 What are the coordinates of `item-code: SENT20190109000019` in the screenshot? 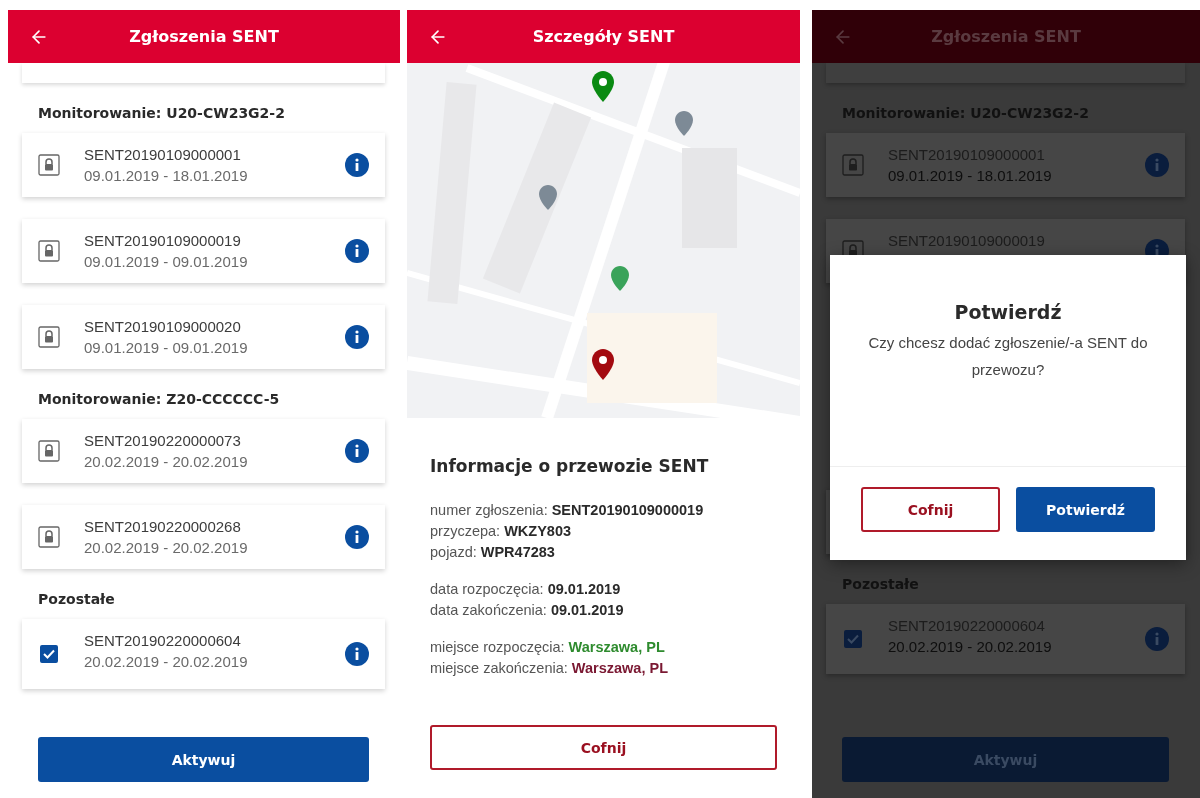 It's located at (163, 241).